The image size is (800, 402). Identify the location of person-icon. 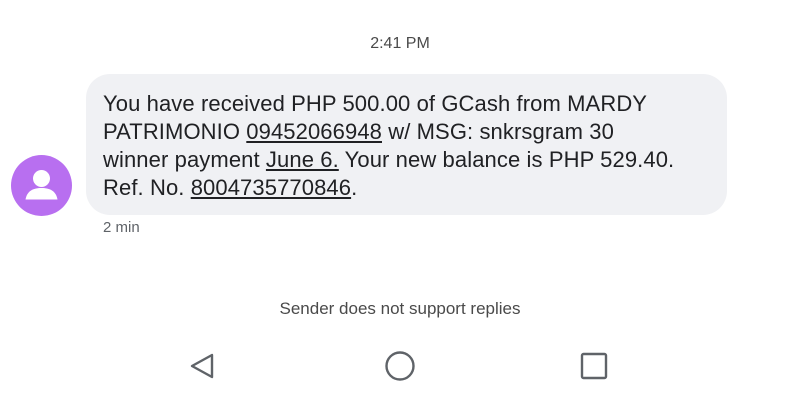
(41, 185).